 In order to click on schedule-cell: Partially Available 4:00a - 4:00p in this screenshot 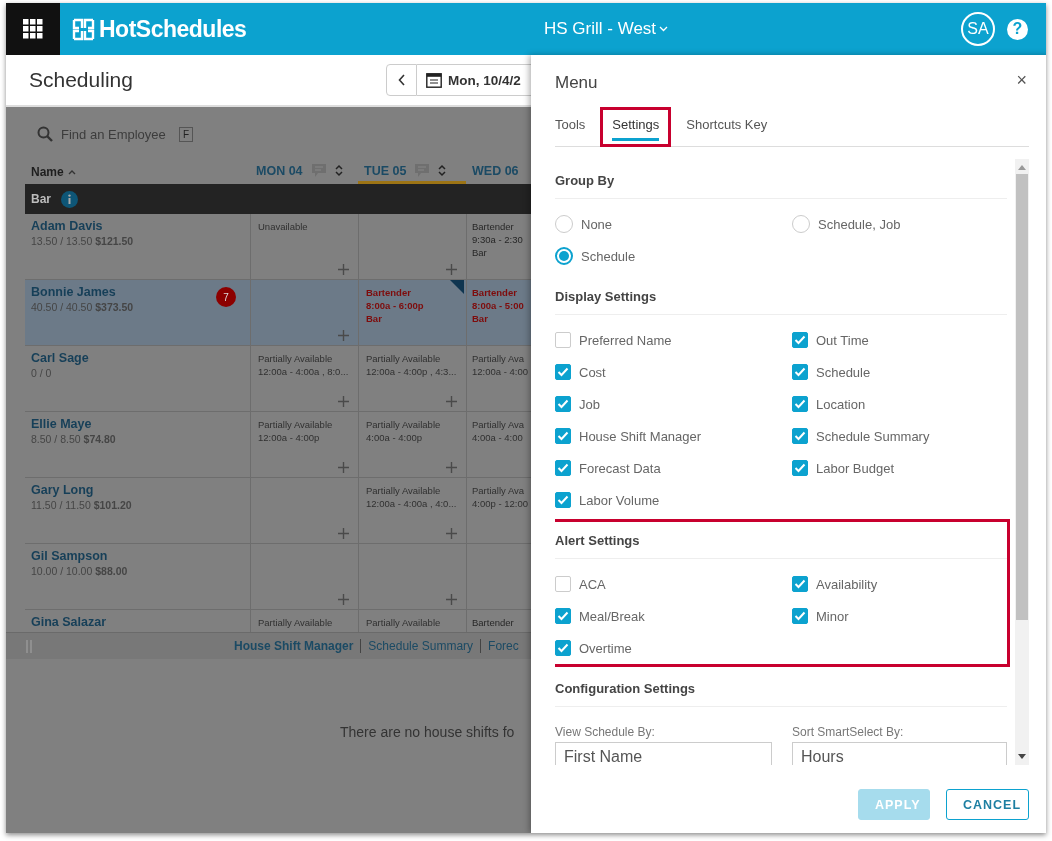, I will do `click(412, 444)`.